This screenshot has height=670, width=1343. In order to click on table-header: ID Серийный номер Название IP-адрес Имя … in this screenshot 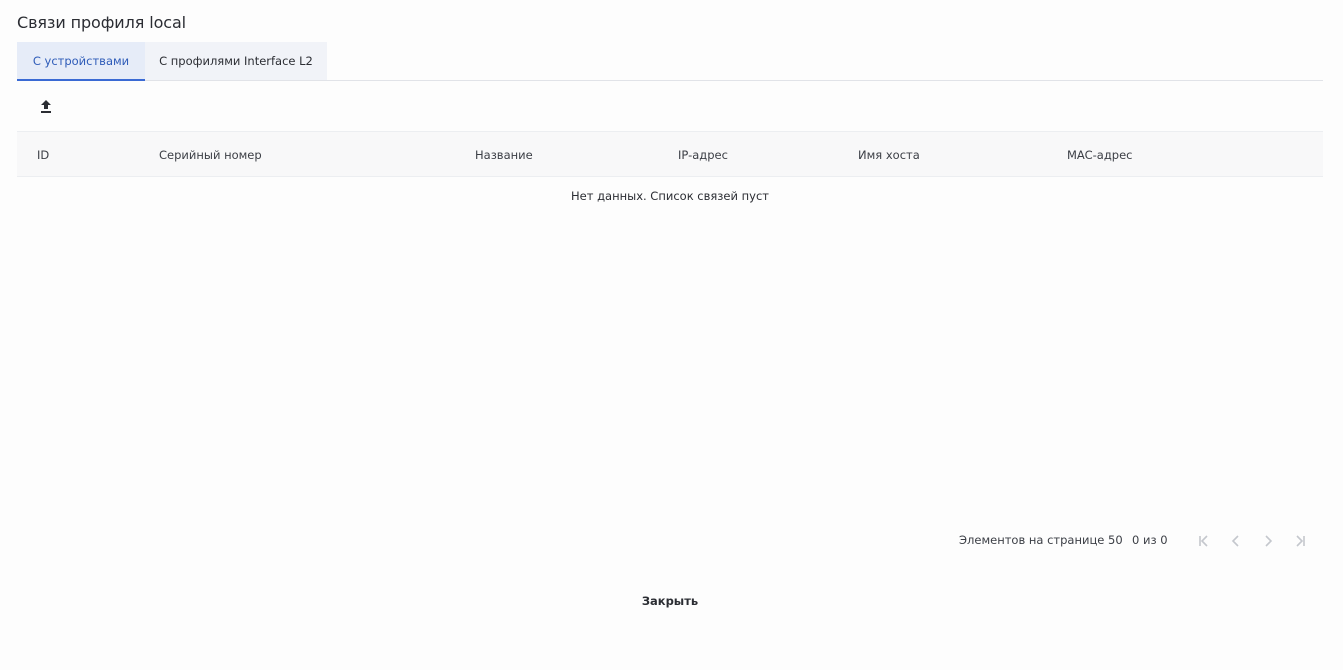, I will do `click(670, 154)`.